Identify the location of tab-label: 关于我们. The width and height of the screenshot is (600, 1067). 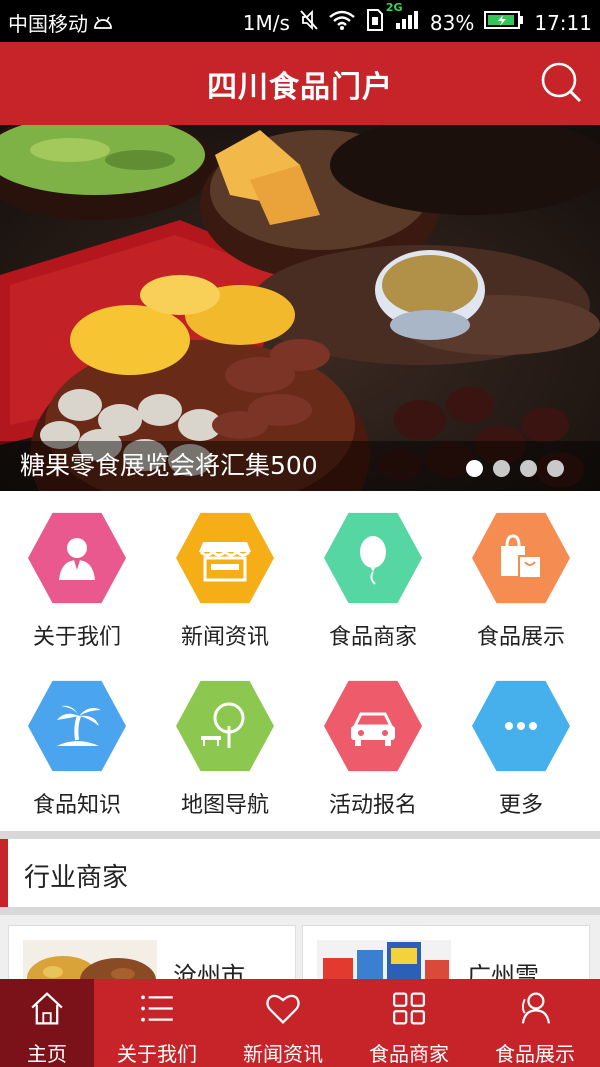
(157, 1054).